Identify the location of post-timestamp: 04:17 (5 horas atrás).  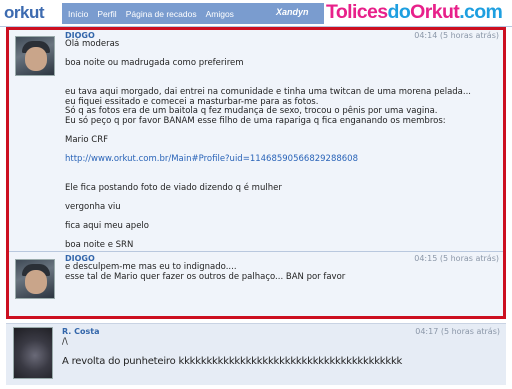
(457, 331).